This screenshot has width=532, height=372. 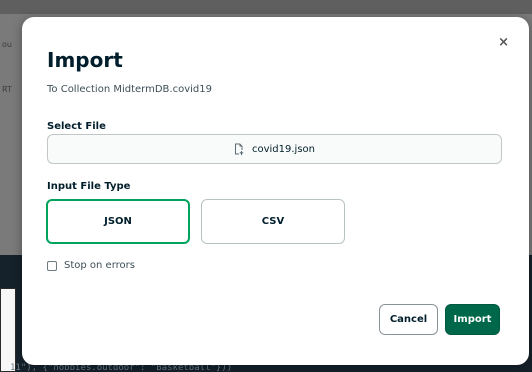 What do you see at coordinates (503, 42) in the screenshot?
I see `close-icon: ×` at bounding box center [503, 42].